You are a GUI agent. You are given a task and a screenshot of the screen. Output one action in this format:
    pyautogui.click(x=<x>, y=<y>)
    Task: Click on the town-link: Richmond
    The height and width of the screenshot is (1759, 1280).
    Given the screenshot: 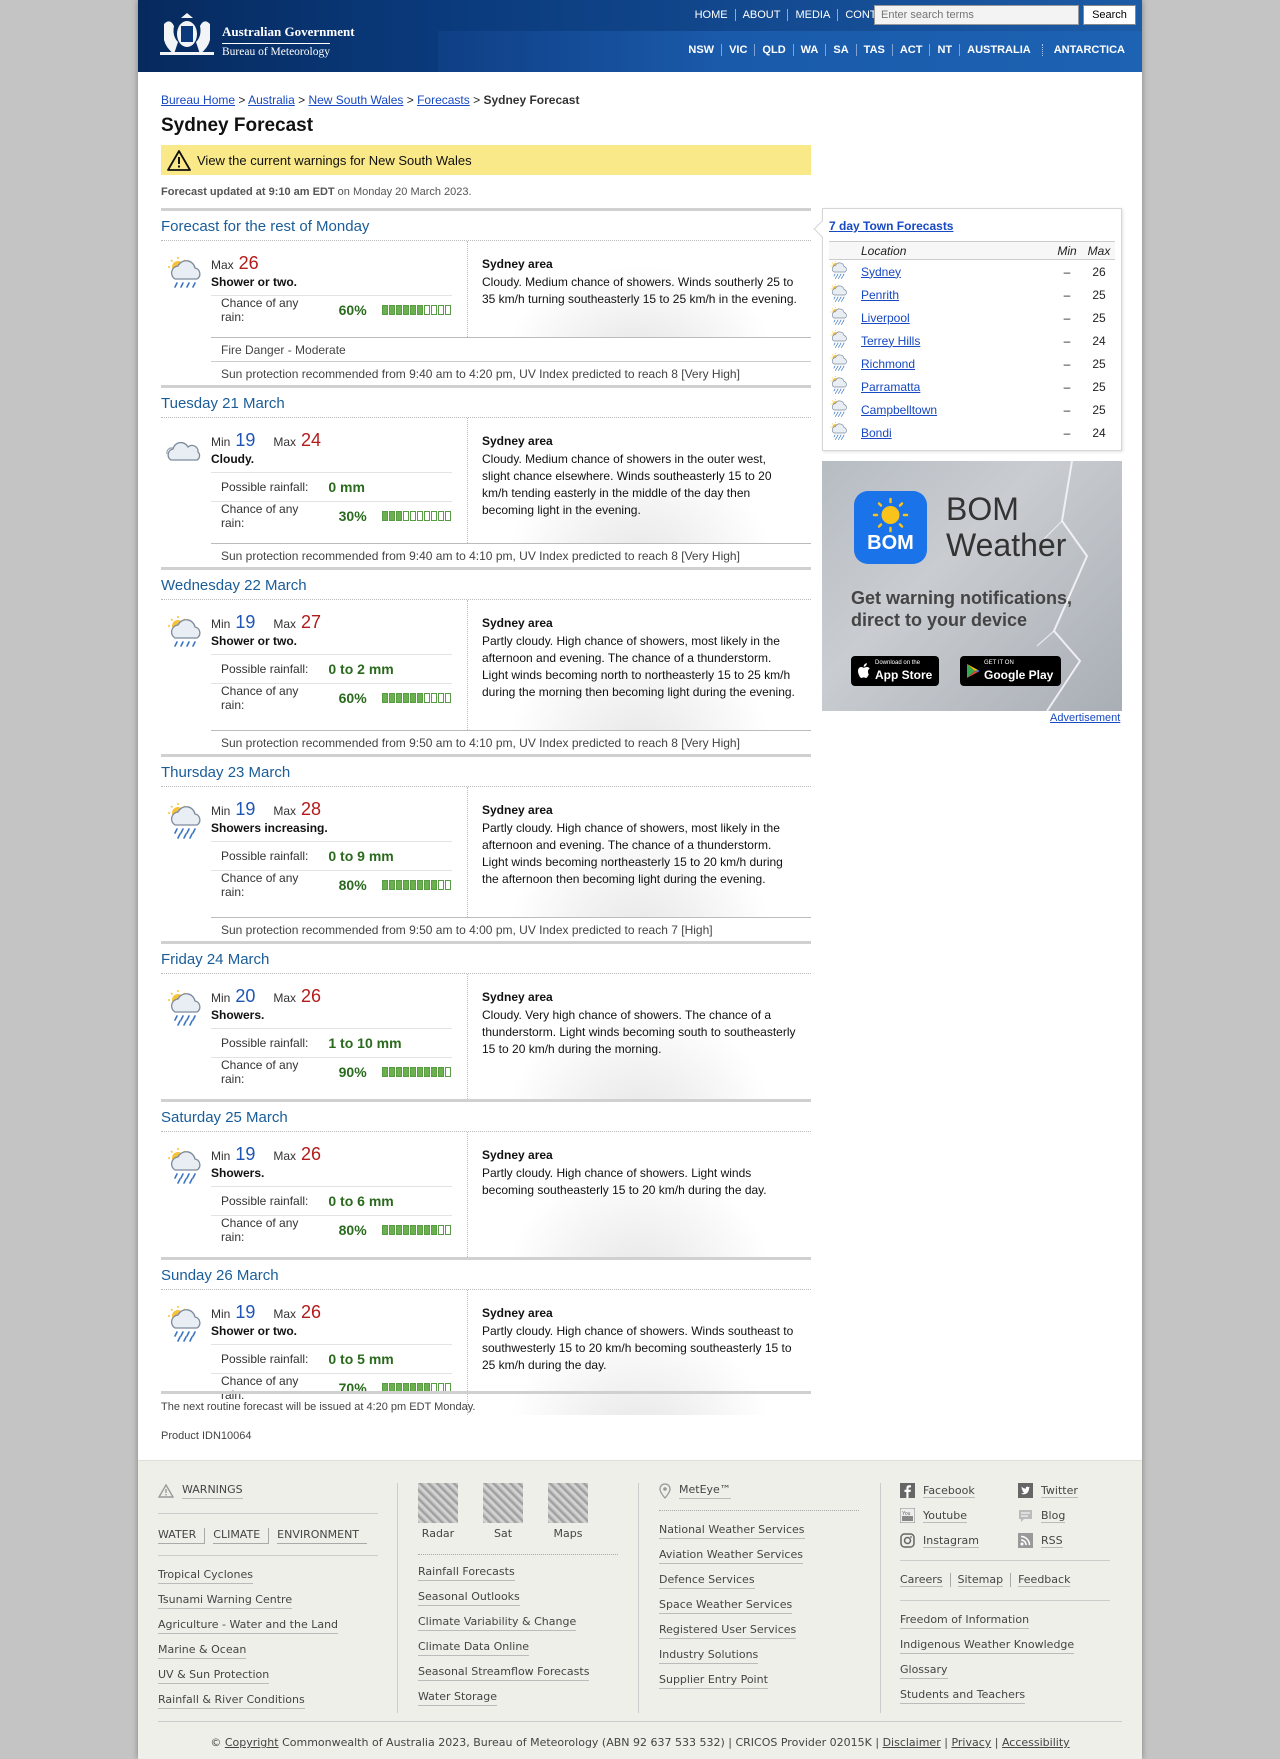 What is the action you would take?
    pyautogui.click(x=888, y=364)
    